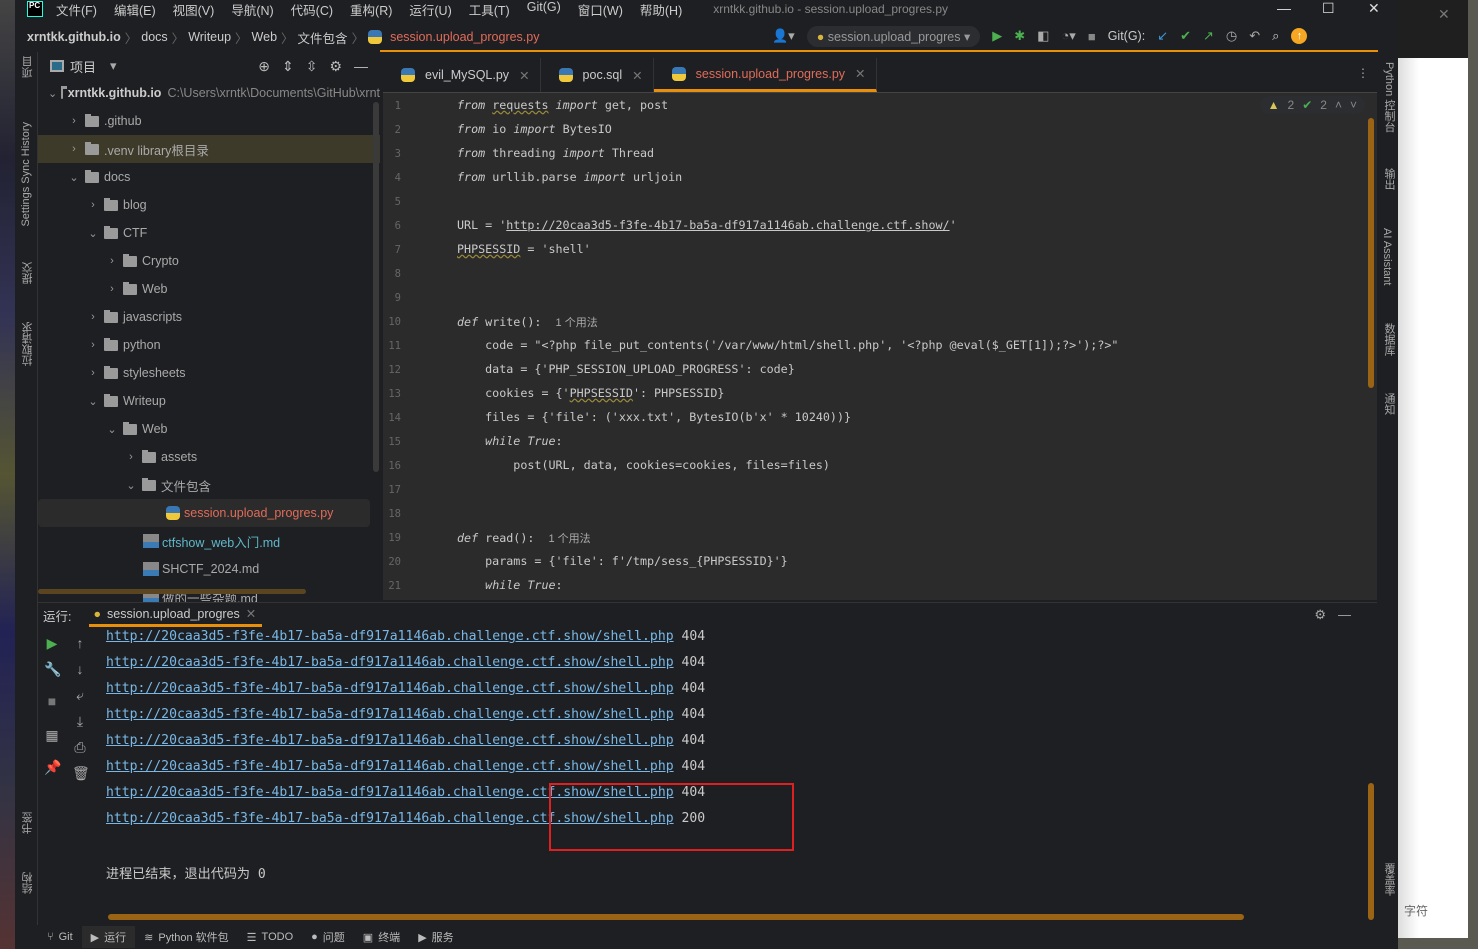  I want to click on code-line: from io import BytesIO, so click(534, 129).